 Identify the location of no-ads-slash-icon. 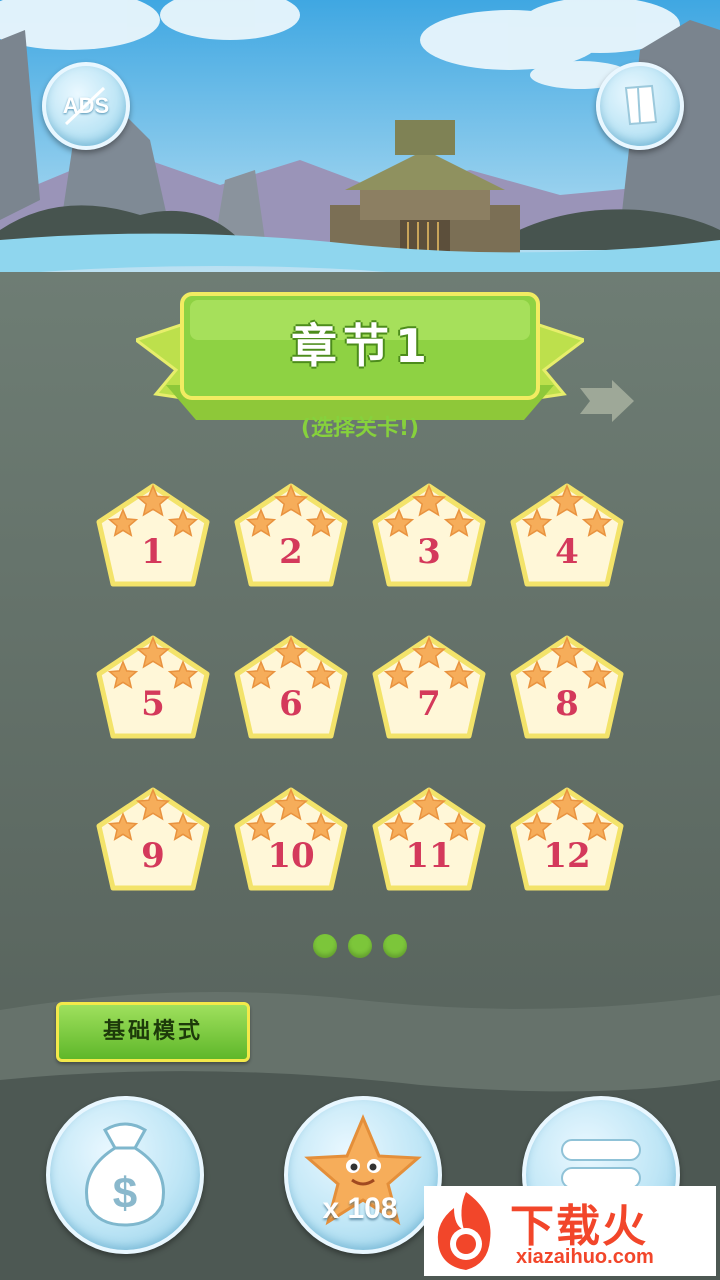
(85, 106).